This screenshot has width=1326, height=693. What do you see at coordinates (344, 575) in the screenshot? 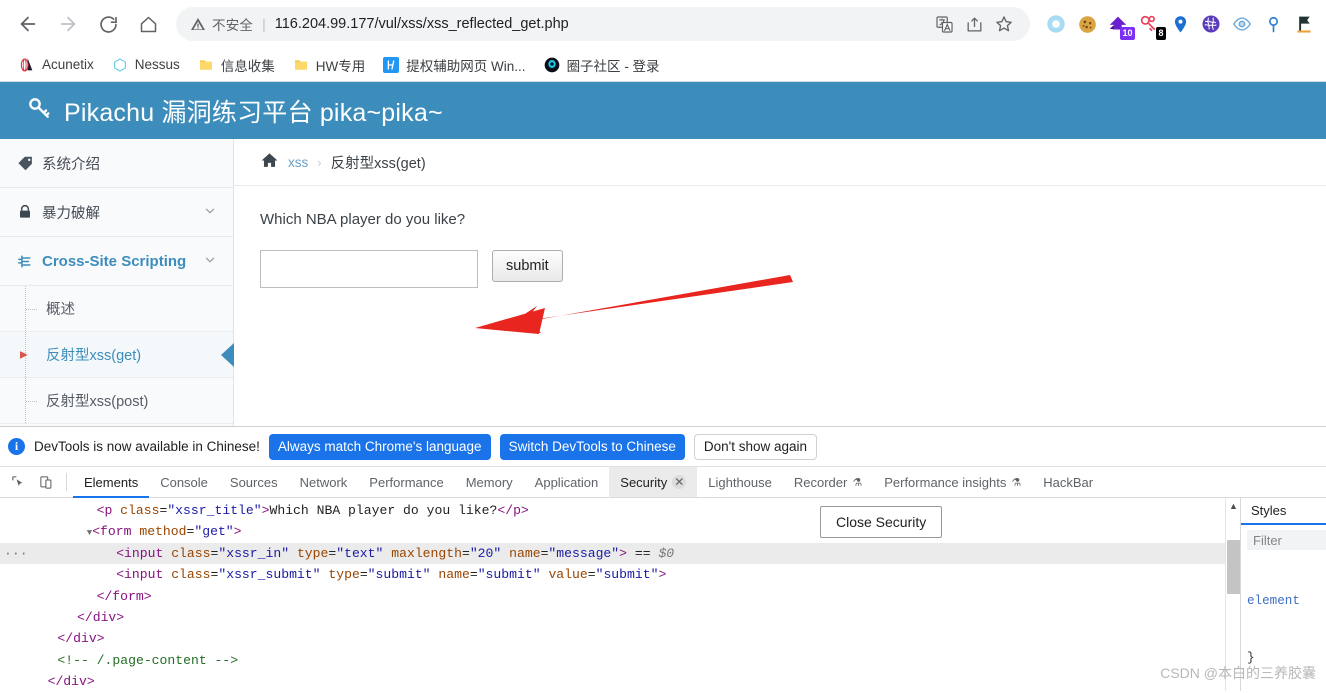
I see `code-token: type` at bounding box center [344, 575].